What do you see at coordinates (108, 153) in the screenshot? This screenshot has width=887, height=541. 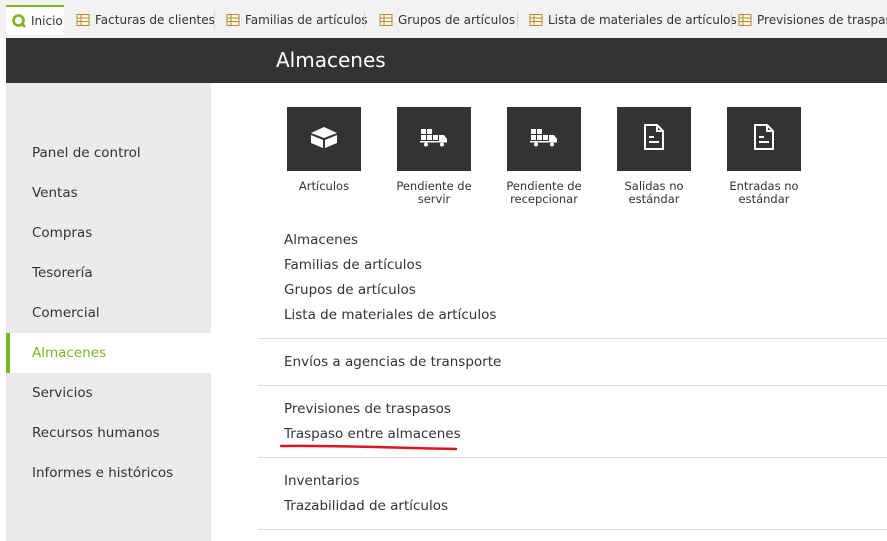 I see `sidebar-item-panel-de-control: Panel de control` at bounding box center [108, 153].